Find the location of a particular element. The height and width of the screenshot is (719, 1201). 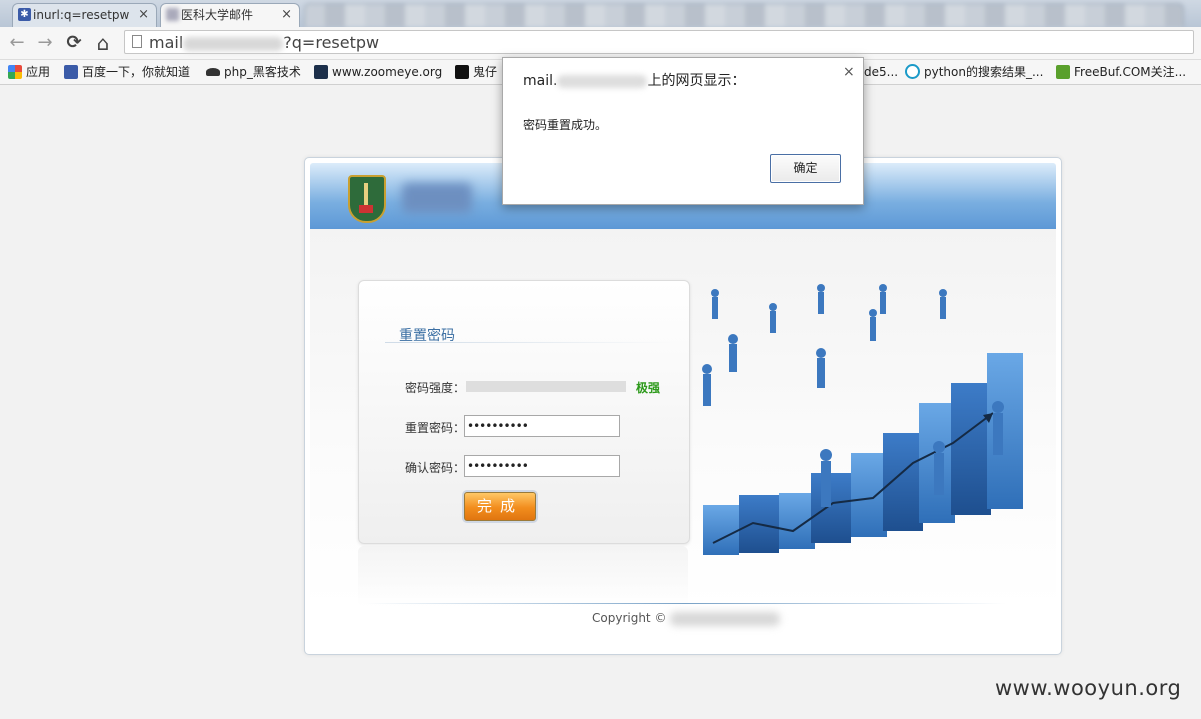

bookmark-php: php_黑客技术 is located at coordinates (253, 72).